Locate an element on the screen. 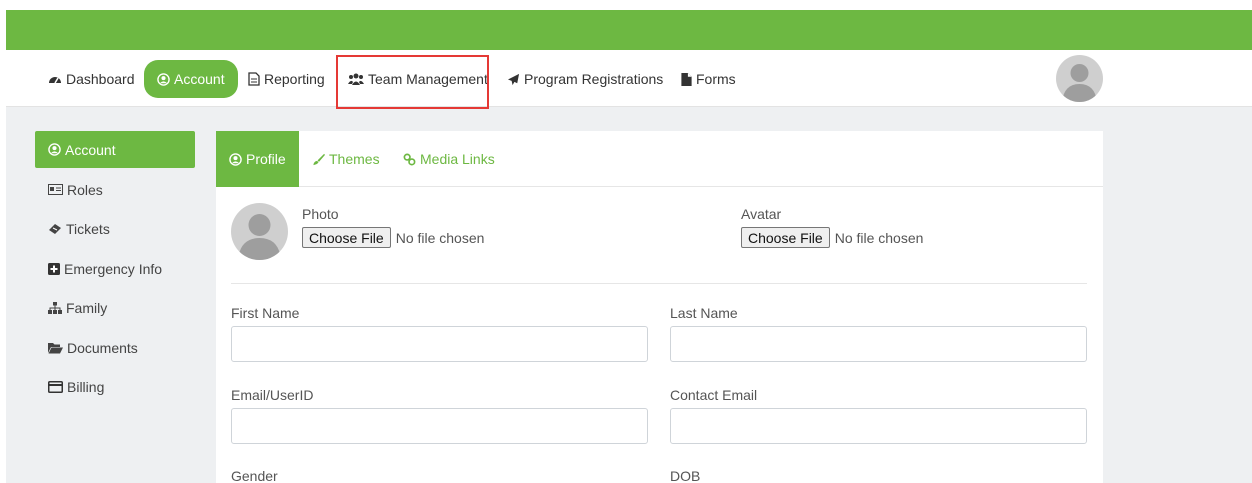 The height and width of the screenshot is (483, 1252). first-name-field is located at coordinates (439, 344).